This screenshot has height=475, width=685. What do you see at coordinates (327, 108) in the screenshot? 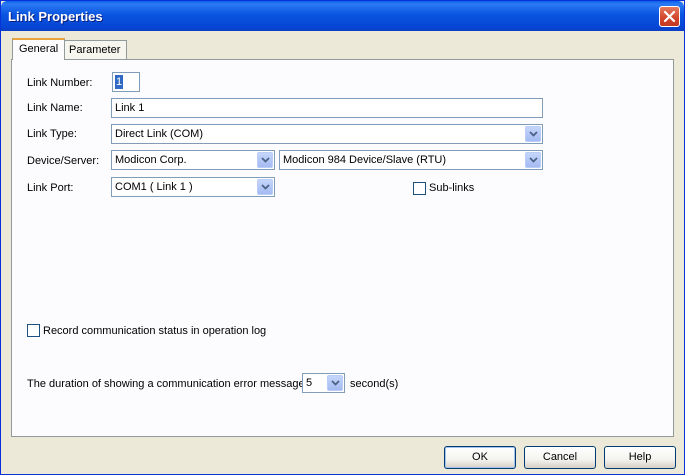
I see `link-name-input: Link 1` at bounding box center [327, 108].